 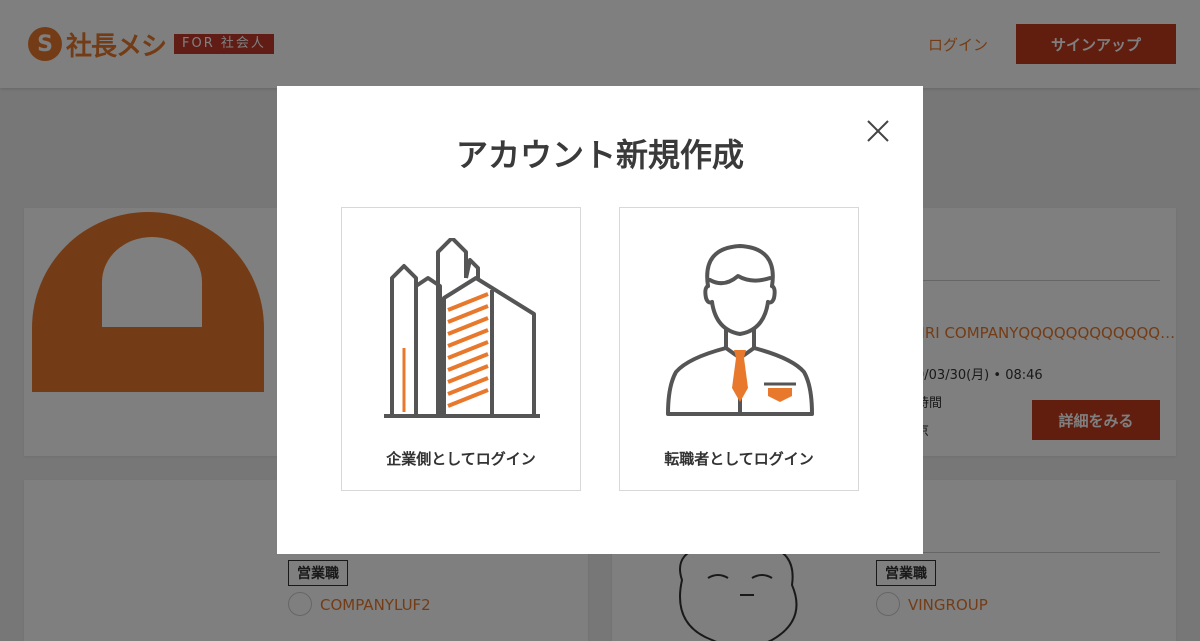 I want to click on jobseeker-login-option: 転職者としてログイン, so click(x=739, y=349).